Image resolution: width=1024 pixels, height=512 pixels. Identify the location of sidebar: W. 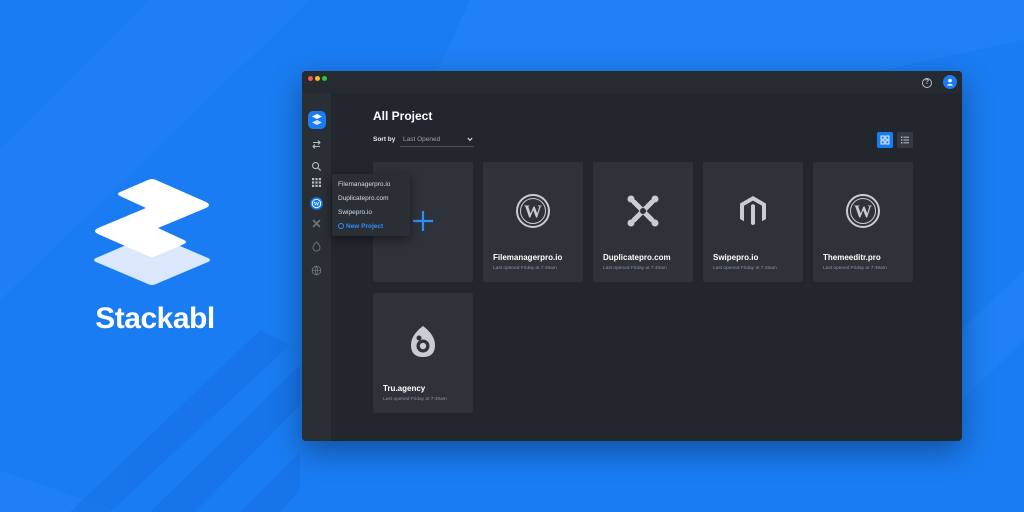
(316, 267).